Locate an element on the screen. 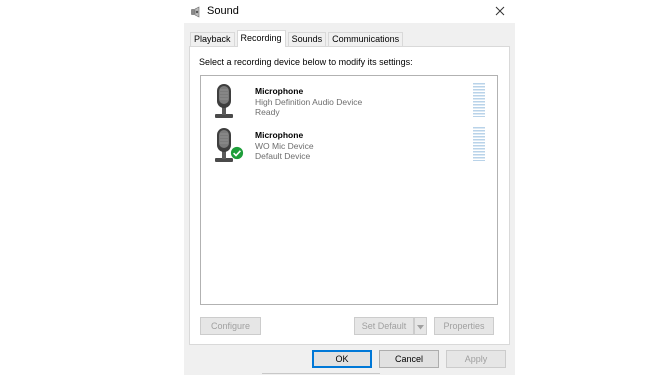 This screenshot has height=375, width=667. tab-strip: Playback Recording Sounds Communications is located at coordinates (297, 38).